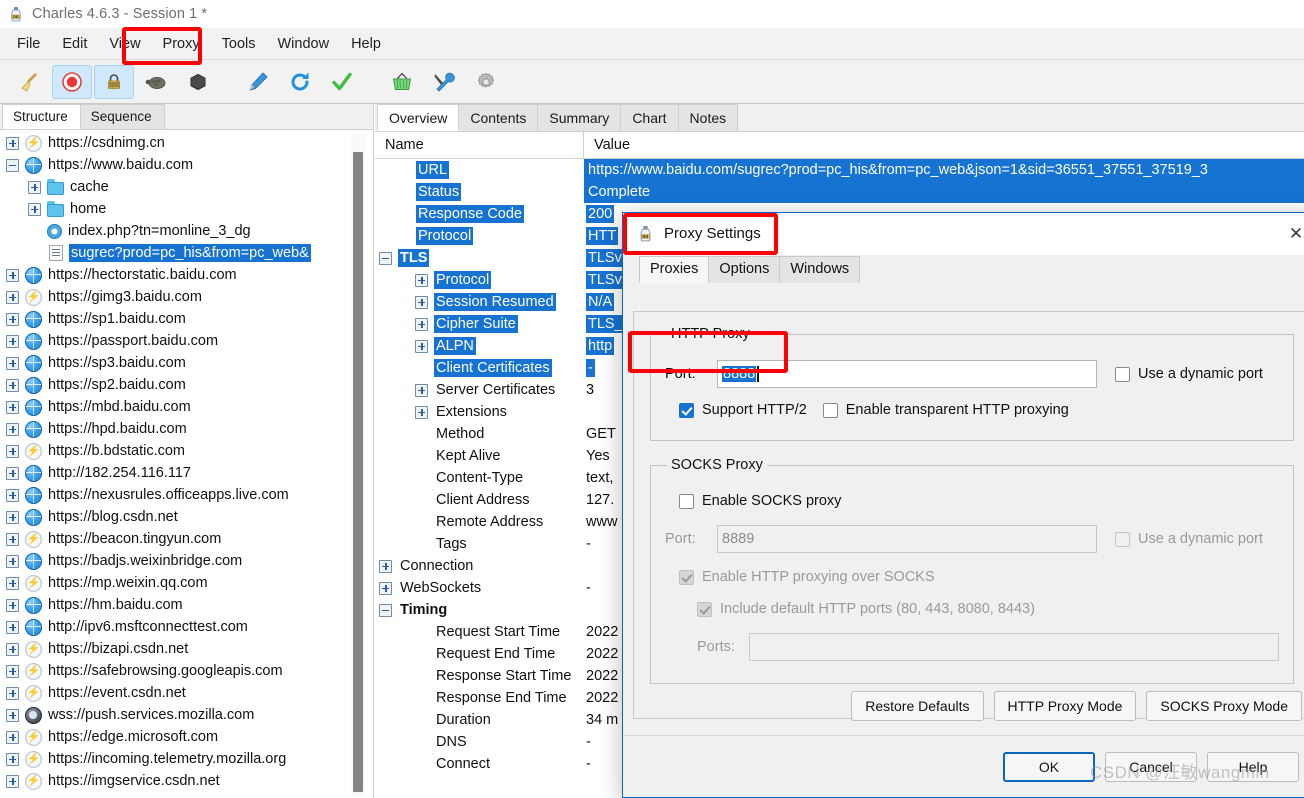 The image size is (1304, 798). Describe the element at coordinates (186, 473) in the screenshot. I see `tree-row: http://182.254.116.117` at that location.